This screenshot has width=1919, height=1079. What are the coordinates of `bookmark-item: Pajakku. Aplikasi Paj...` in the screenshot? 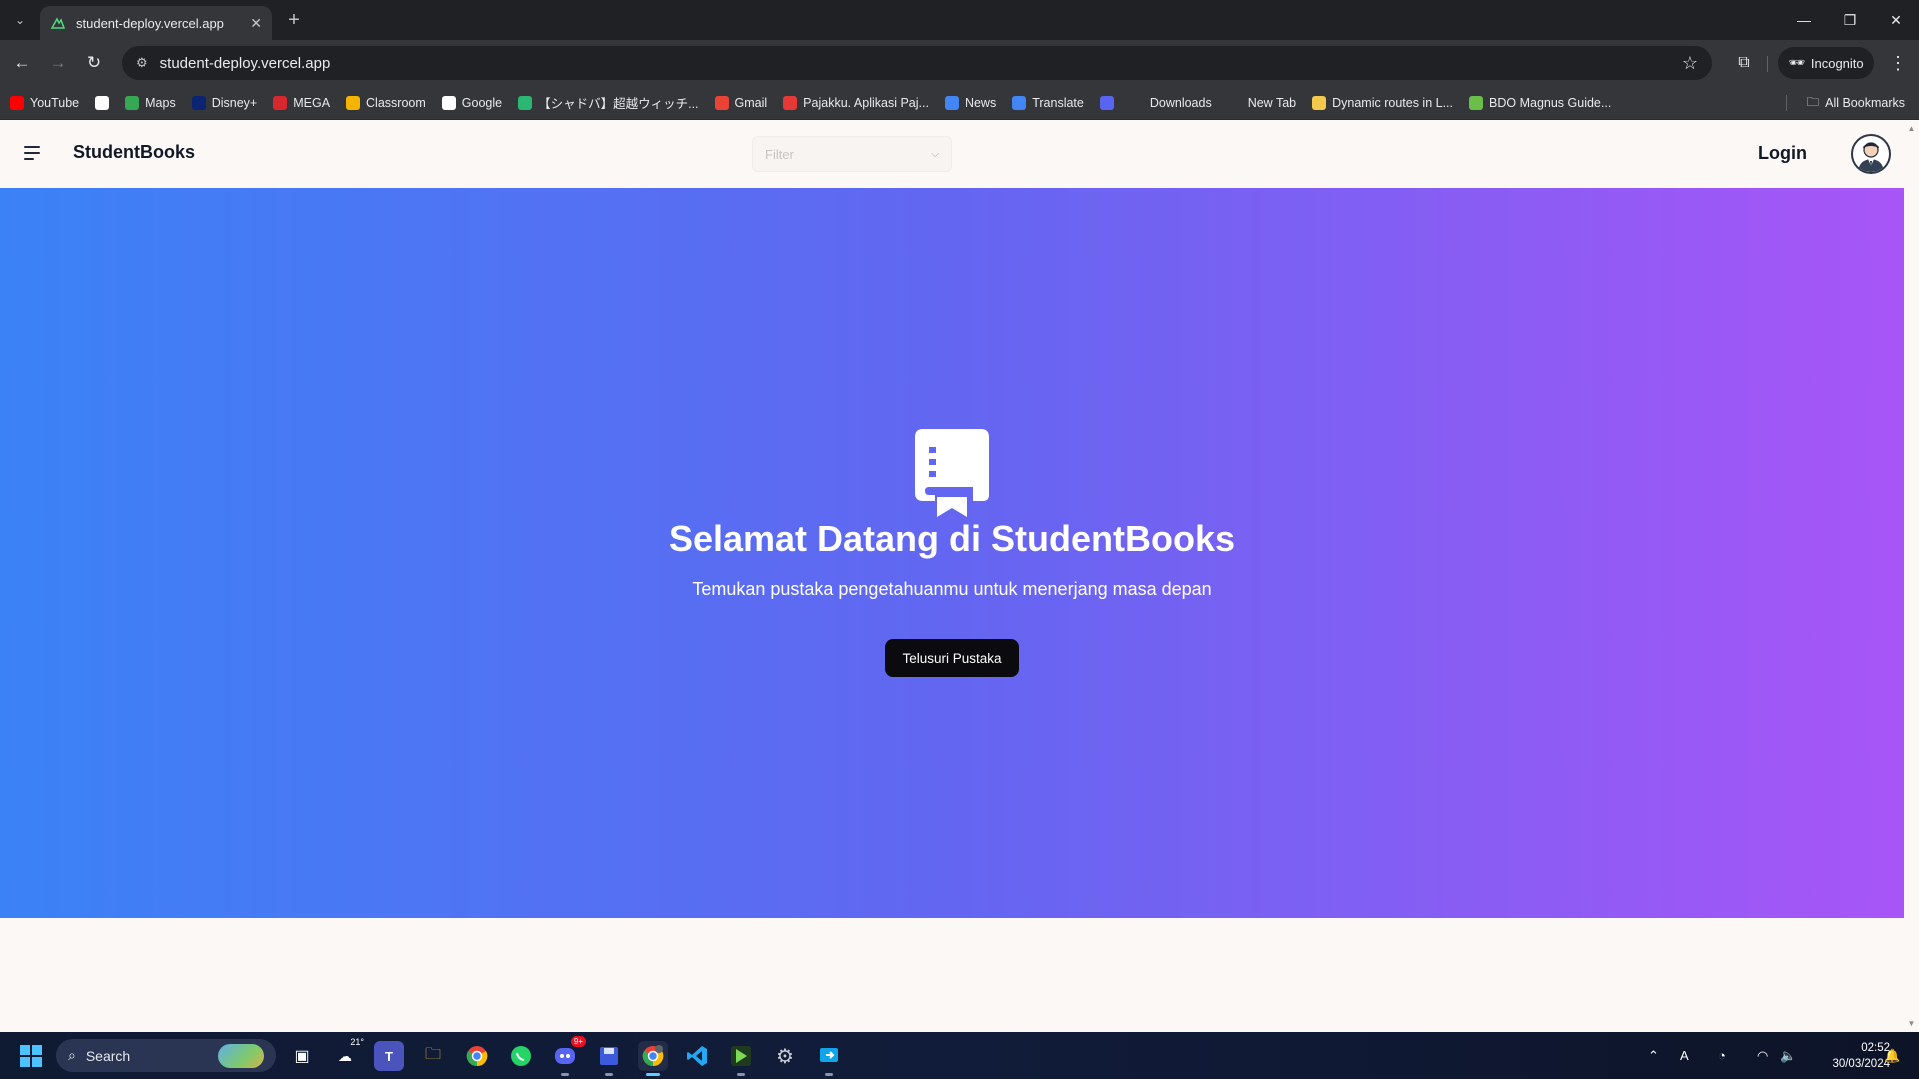 It's located at (856, 102).